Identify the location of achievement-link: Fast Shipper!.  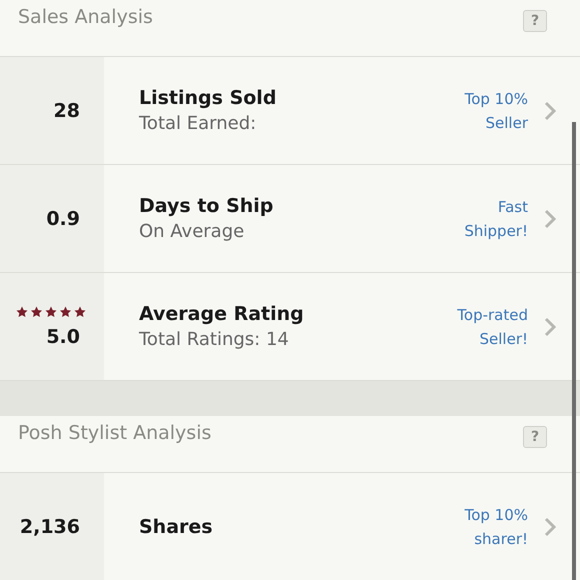
(480, 218).